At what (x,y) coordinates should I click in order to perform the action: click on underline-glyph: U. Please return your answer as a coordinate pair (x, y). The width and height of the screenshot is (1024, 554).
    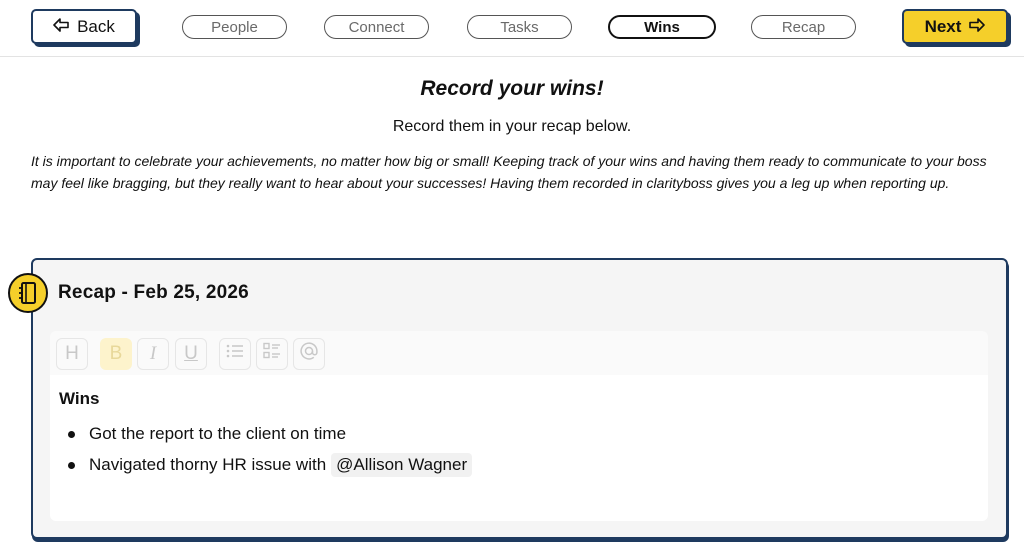
    Looking at the image, I should click on (191, 353).